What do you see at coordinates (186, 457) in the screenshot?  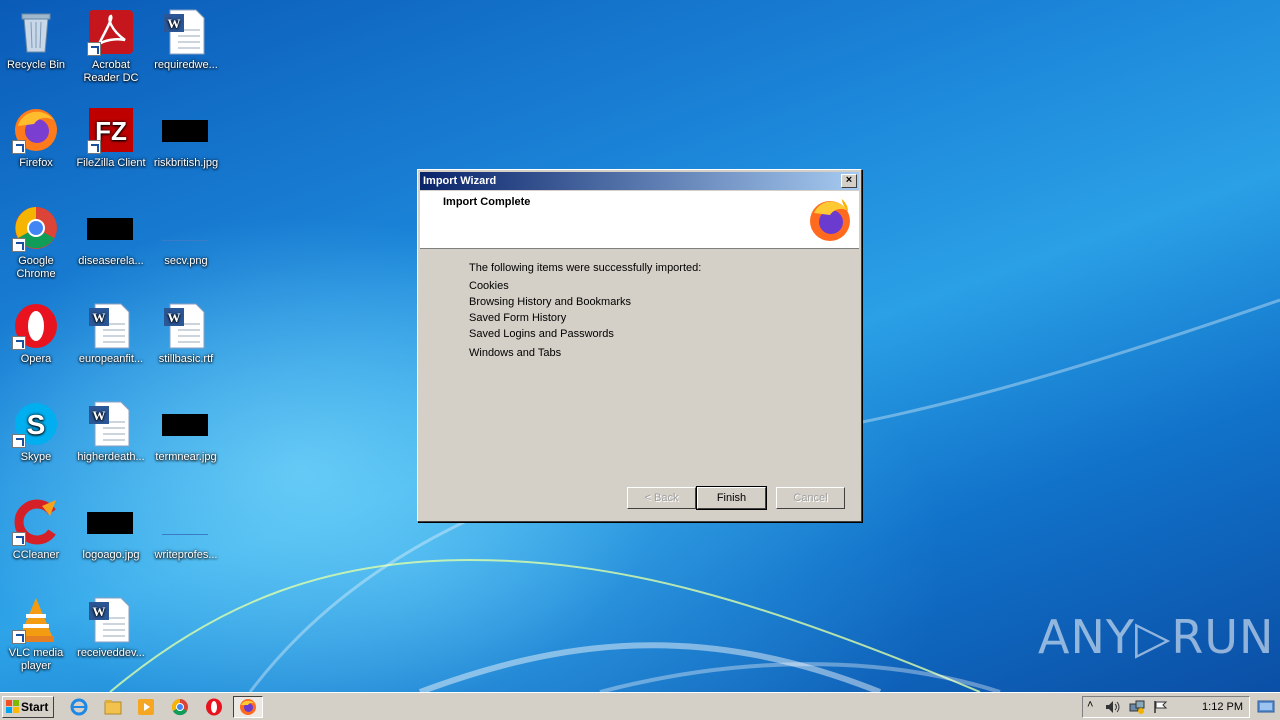 I see `desktop-icon-label: termnear.jpg` at bounding box center [186, 457].